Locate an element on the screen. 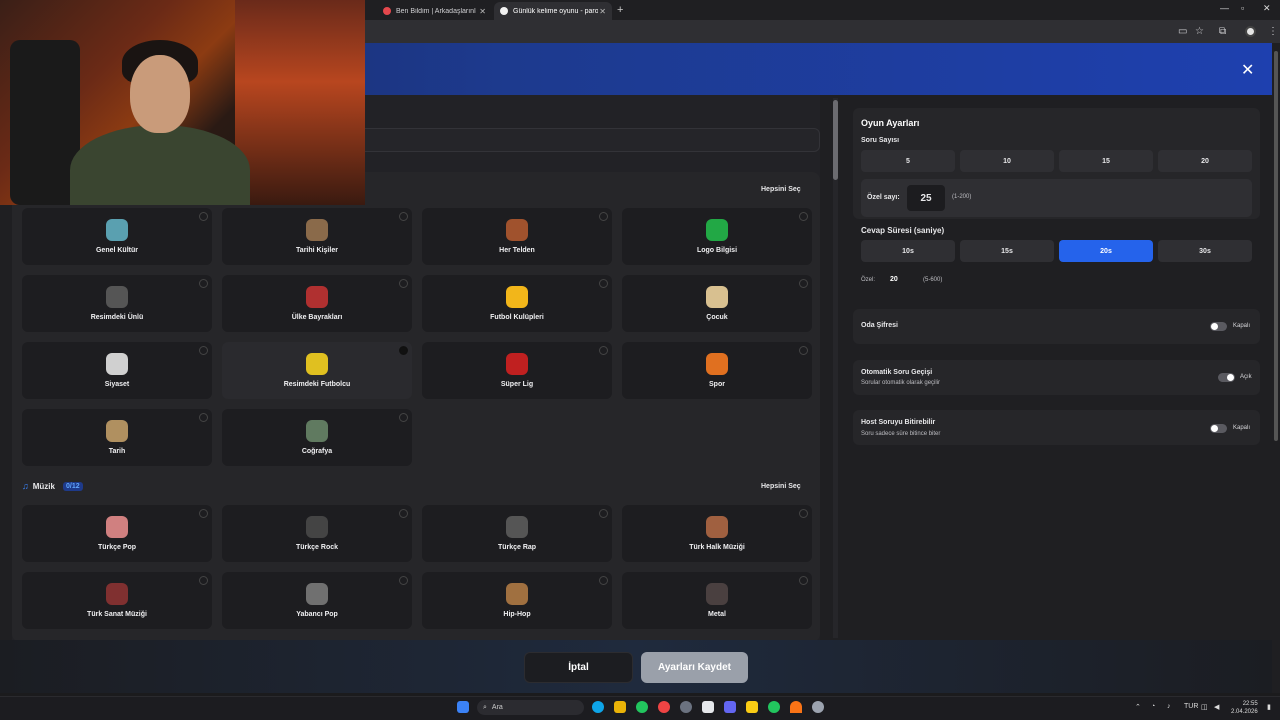 The image size is (1280, 720). category-card: Tarihi Kişiler is located at coordinates (317, 236).